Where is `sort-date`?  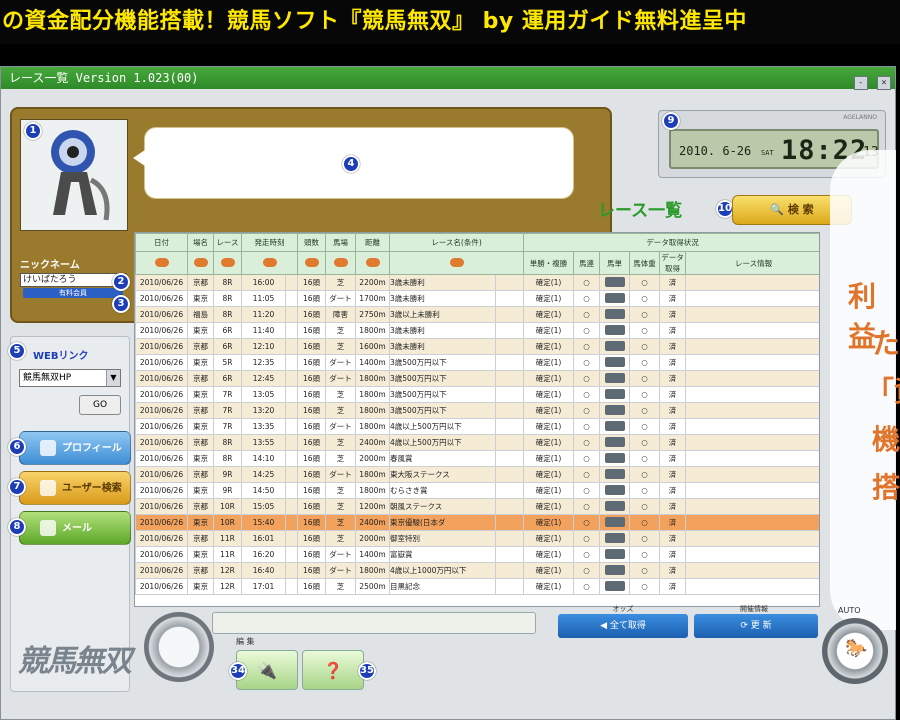 sort-date is located at coordinates (161, 263).